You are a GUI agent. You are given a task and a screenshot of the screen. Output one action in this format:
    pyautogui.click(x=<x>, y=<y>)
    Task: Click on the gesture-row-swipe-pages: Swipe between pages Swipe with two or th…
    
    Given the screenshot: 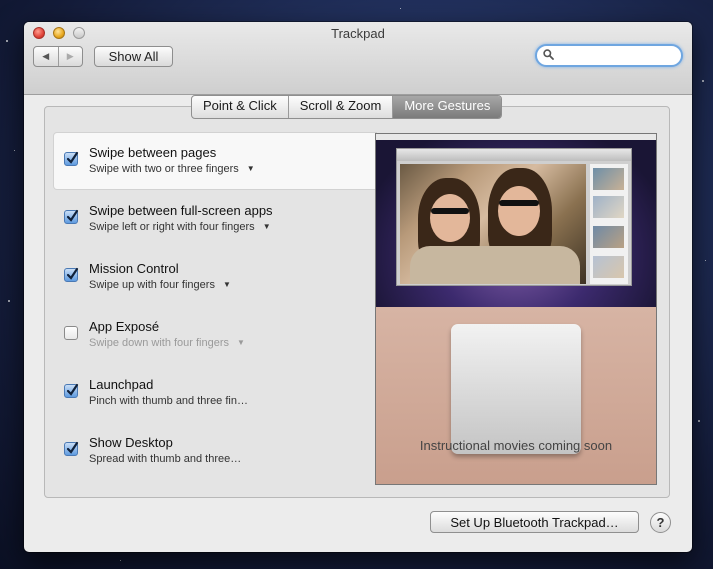 What is the action you would take?
    pyautogui.click(x=223, y=161)
    